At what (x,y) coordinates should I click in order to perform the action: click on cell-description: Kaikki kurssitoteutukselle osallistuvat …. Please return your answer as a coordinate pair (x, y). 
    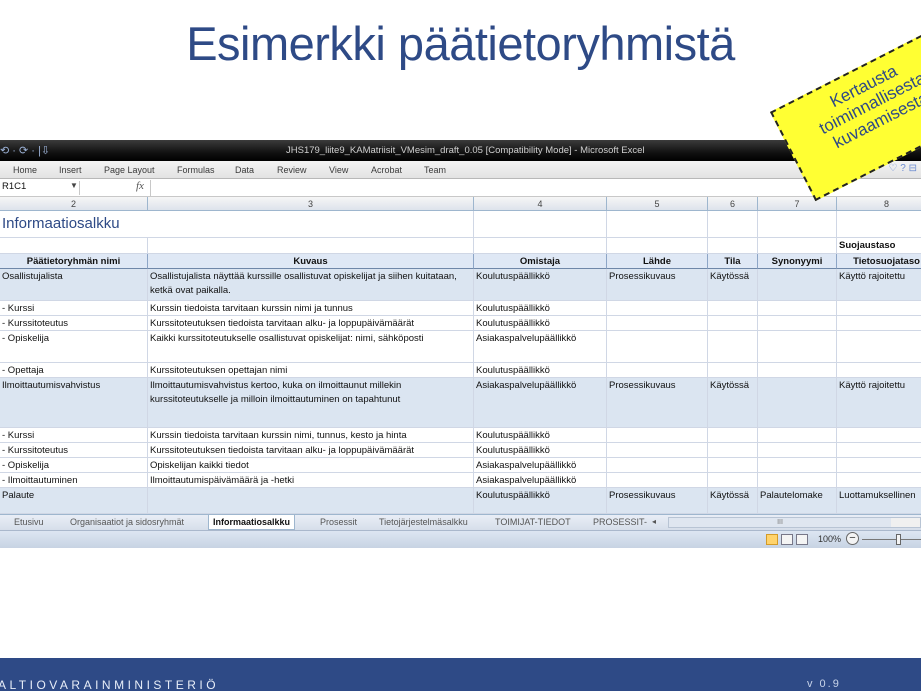
    Looking at the image, I should click on (311, 347).